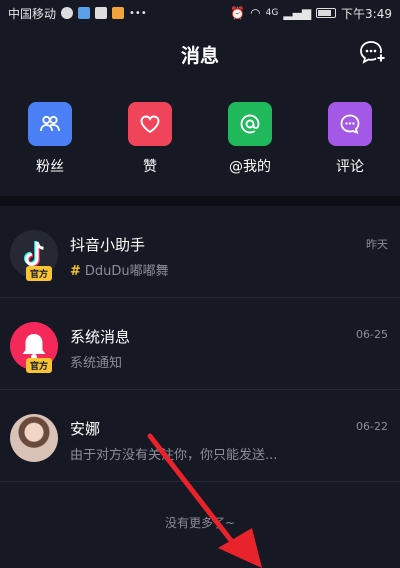  What do you see at coordinates (350, 167) in the screenshot?
I see `comments-label: 评论` at bounding box center [350, 167].